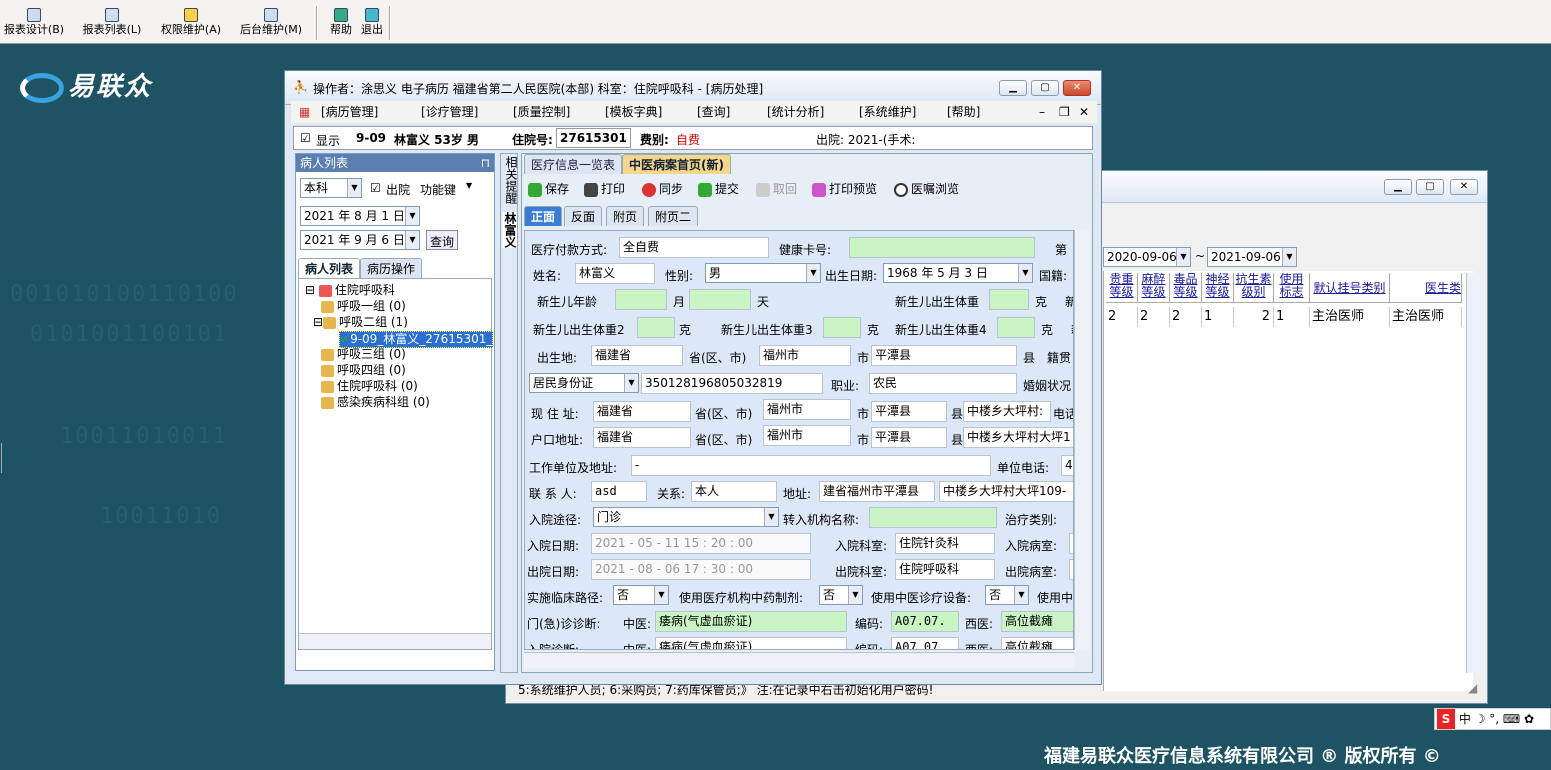  I want to click on column-header: 医生类, so click(1426, 288).